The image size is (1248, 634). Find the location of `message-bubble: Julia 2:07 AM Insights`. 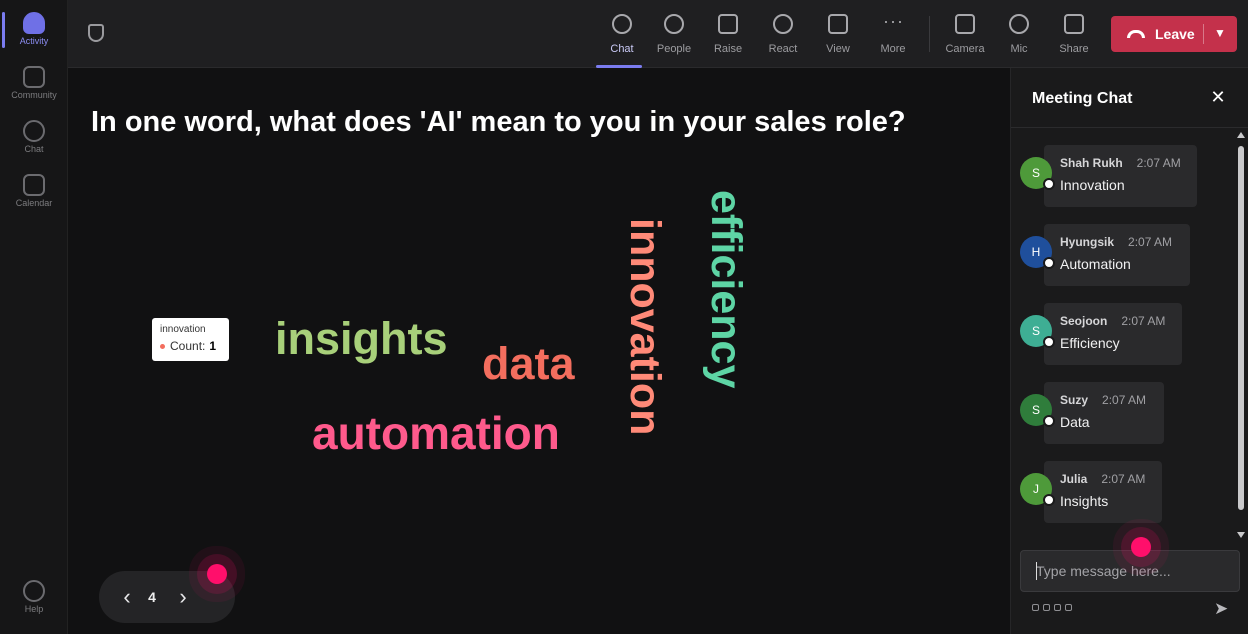

message-bubble: Julia 2:07 AM Insights is located at coordinates (1103, 492).